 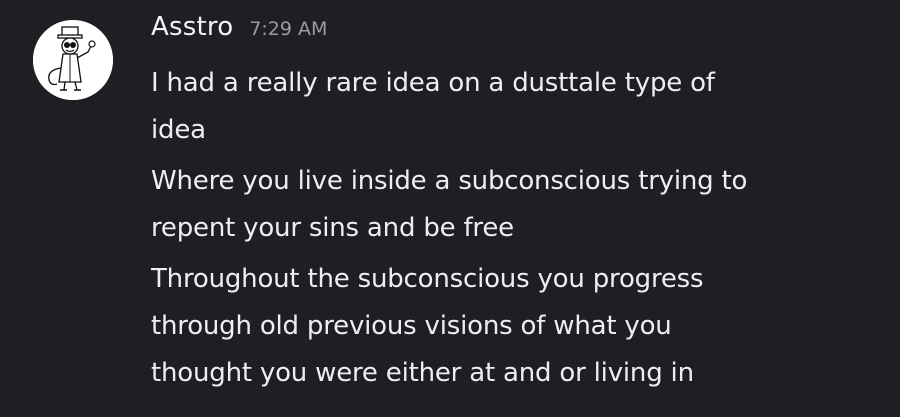 What do you see at coordinates (239, 32) in the screenshot?
I see `message-header: Asstro 7:29 AM` at bounding box center [239, 32].